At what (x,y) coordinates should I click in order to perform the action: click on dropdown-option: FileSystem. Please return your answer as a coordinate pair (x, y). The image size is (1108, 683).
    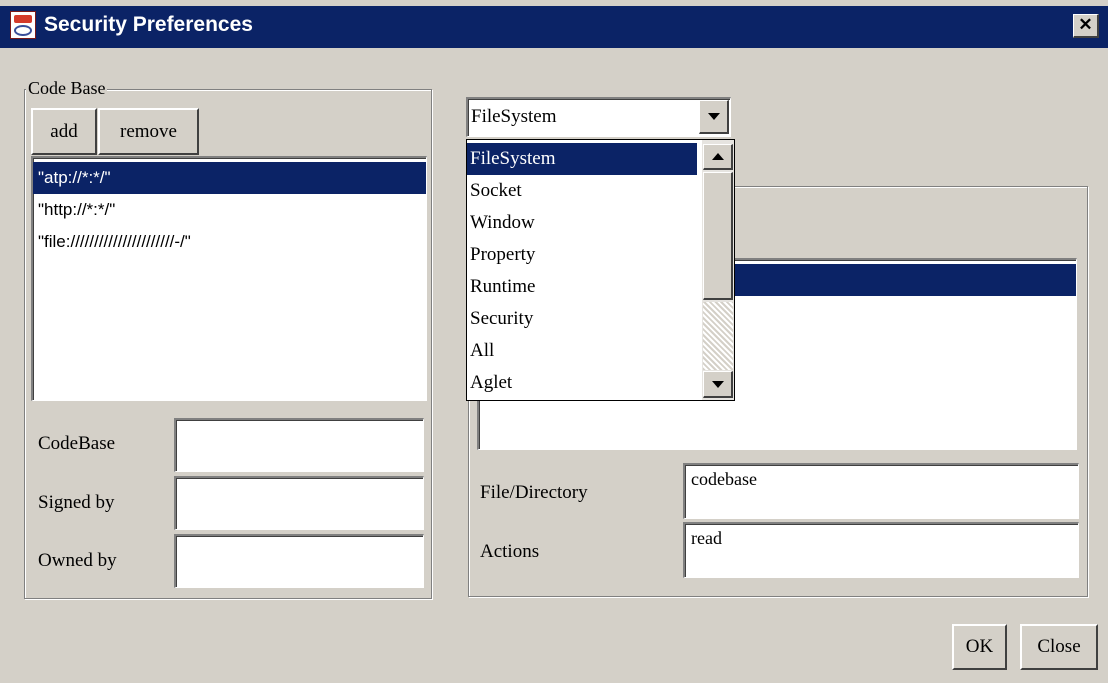
    Looking at the image, I should click on (582, 159).